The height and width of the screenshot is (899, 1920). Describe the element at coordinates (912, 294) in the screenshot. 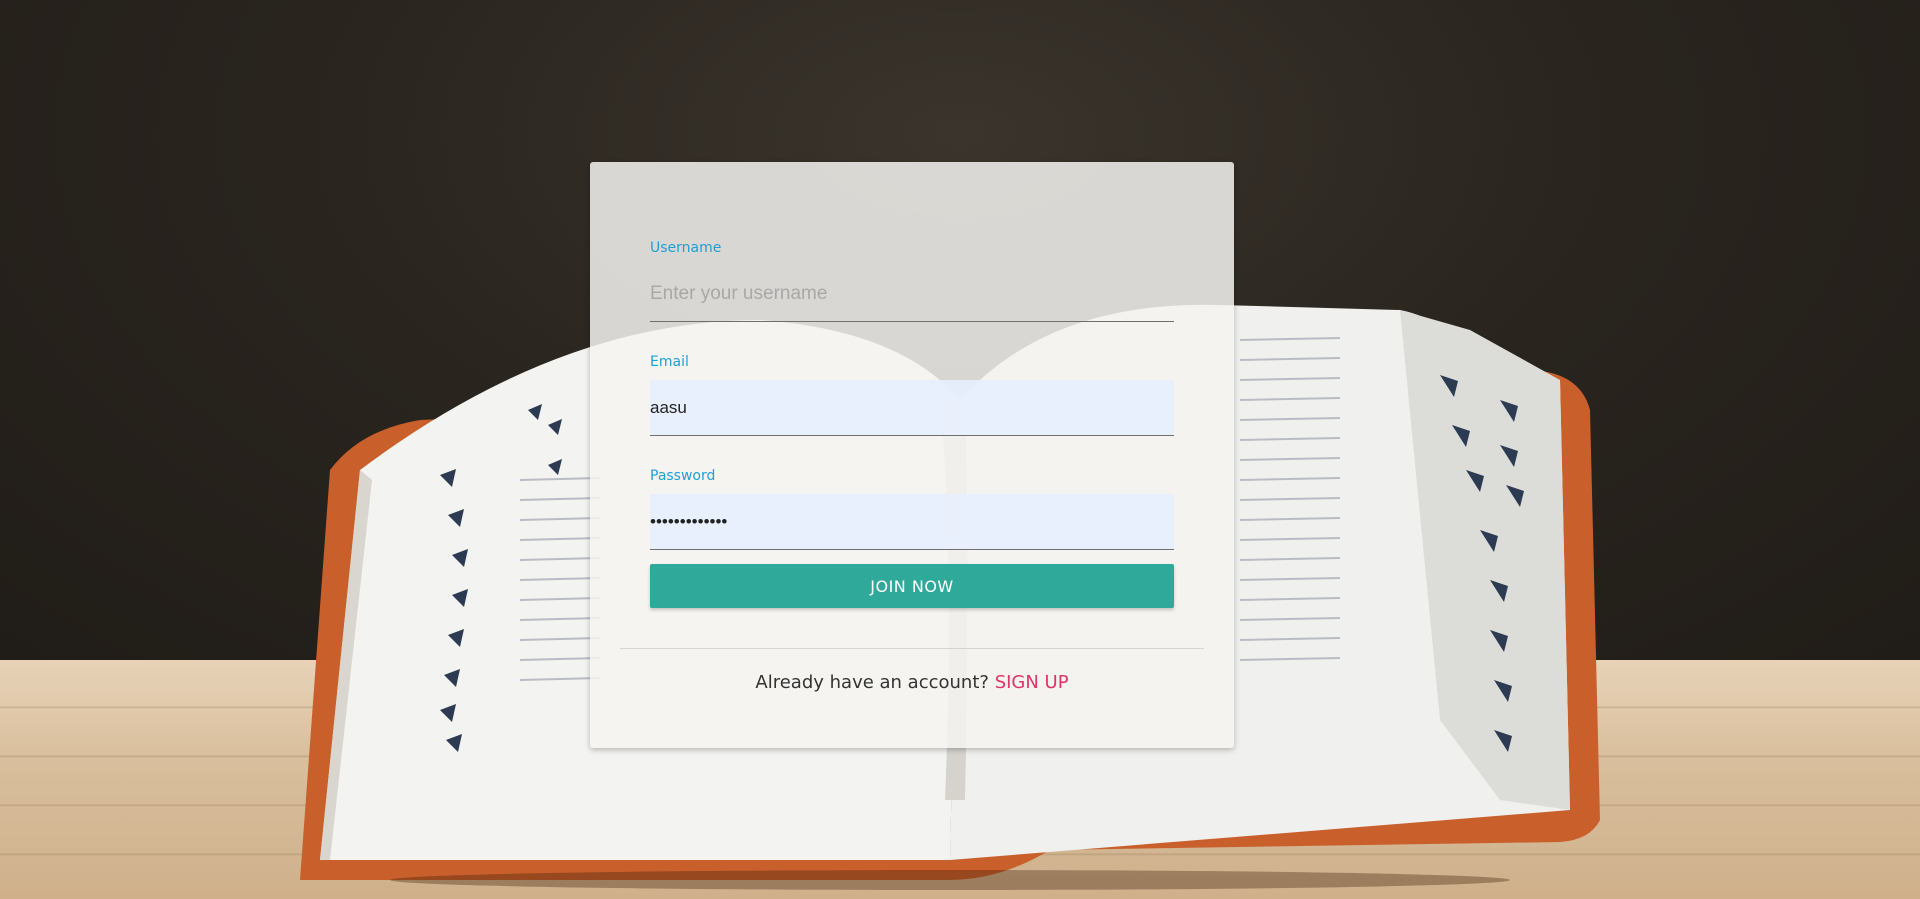

I see `username-input` at that location.